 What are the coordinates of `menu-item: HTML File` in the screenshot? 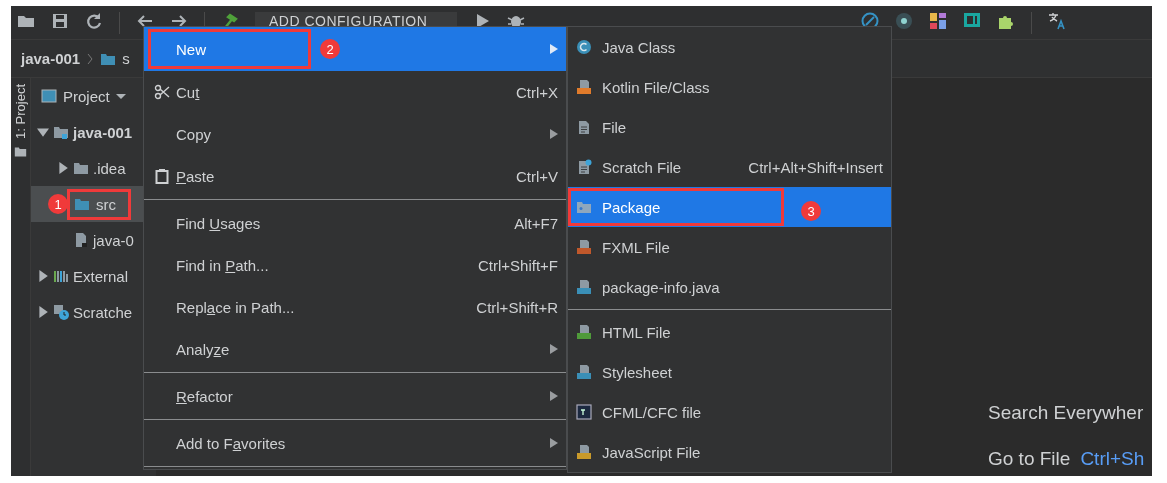 It's located at (729, 332).